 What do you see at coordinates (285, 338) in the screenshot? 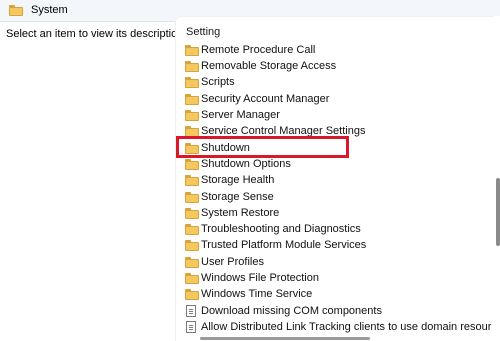
I see `horizontal-scrollbar-thumb` at bounding box center [285, 338].